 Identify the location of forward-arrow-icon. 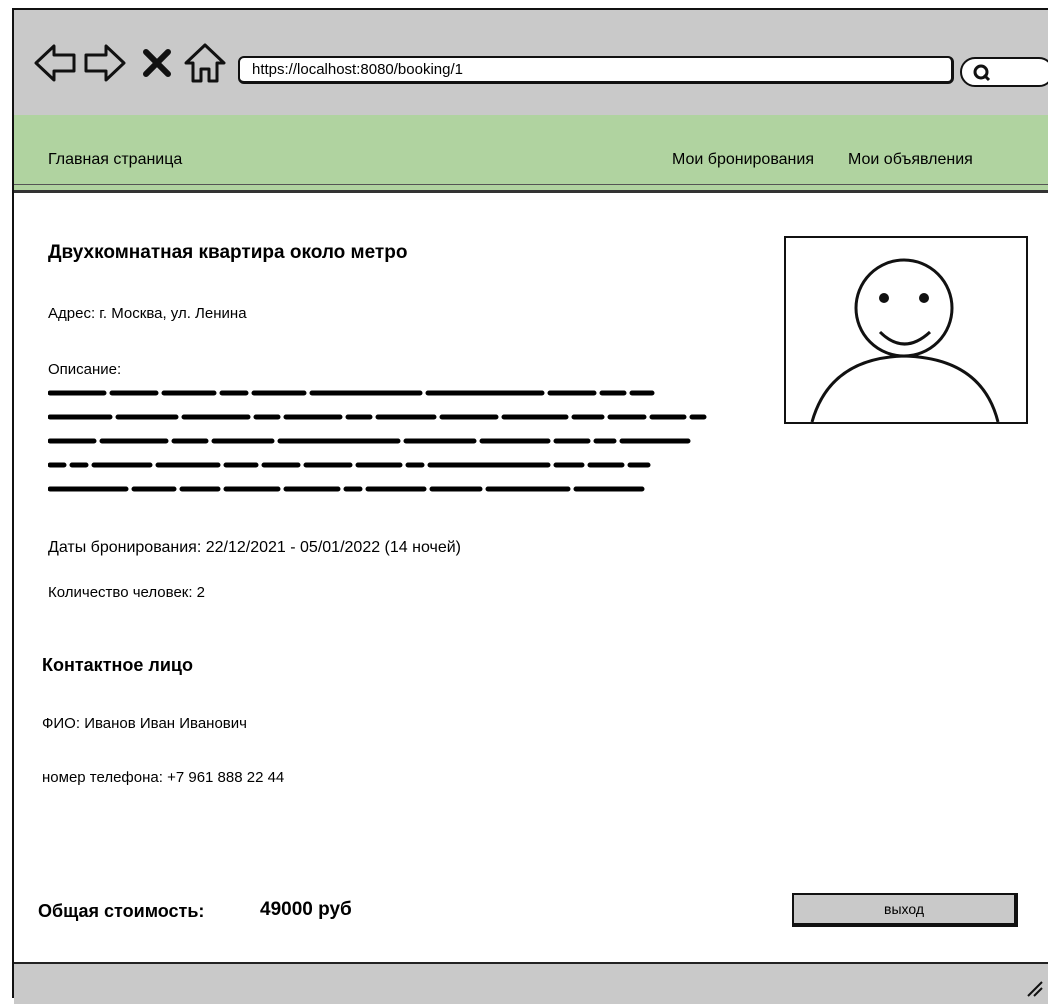
(105, 63).